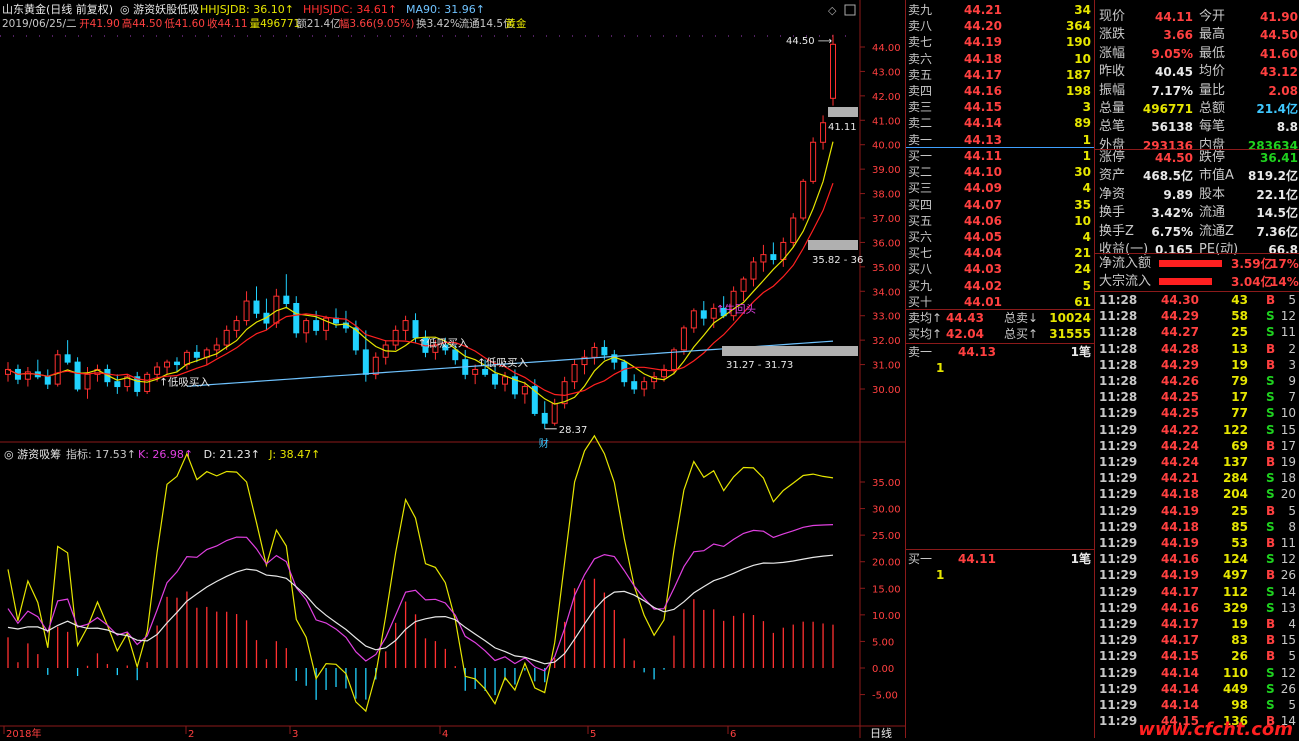 The height and width of the screenshot is (741, 1299). I want to click on tick-volume: 122, so click(1235, 429).